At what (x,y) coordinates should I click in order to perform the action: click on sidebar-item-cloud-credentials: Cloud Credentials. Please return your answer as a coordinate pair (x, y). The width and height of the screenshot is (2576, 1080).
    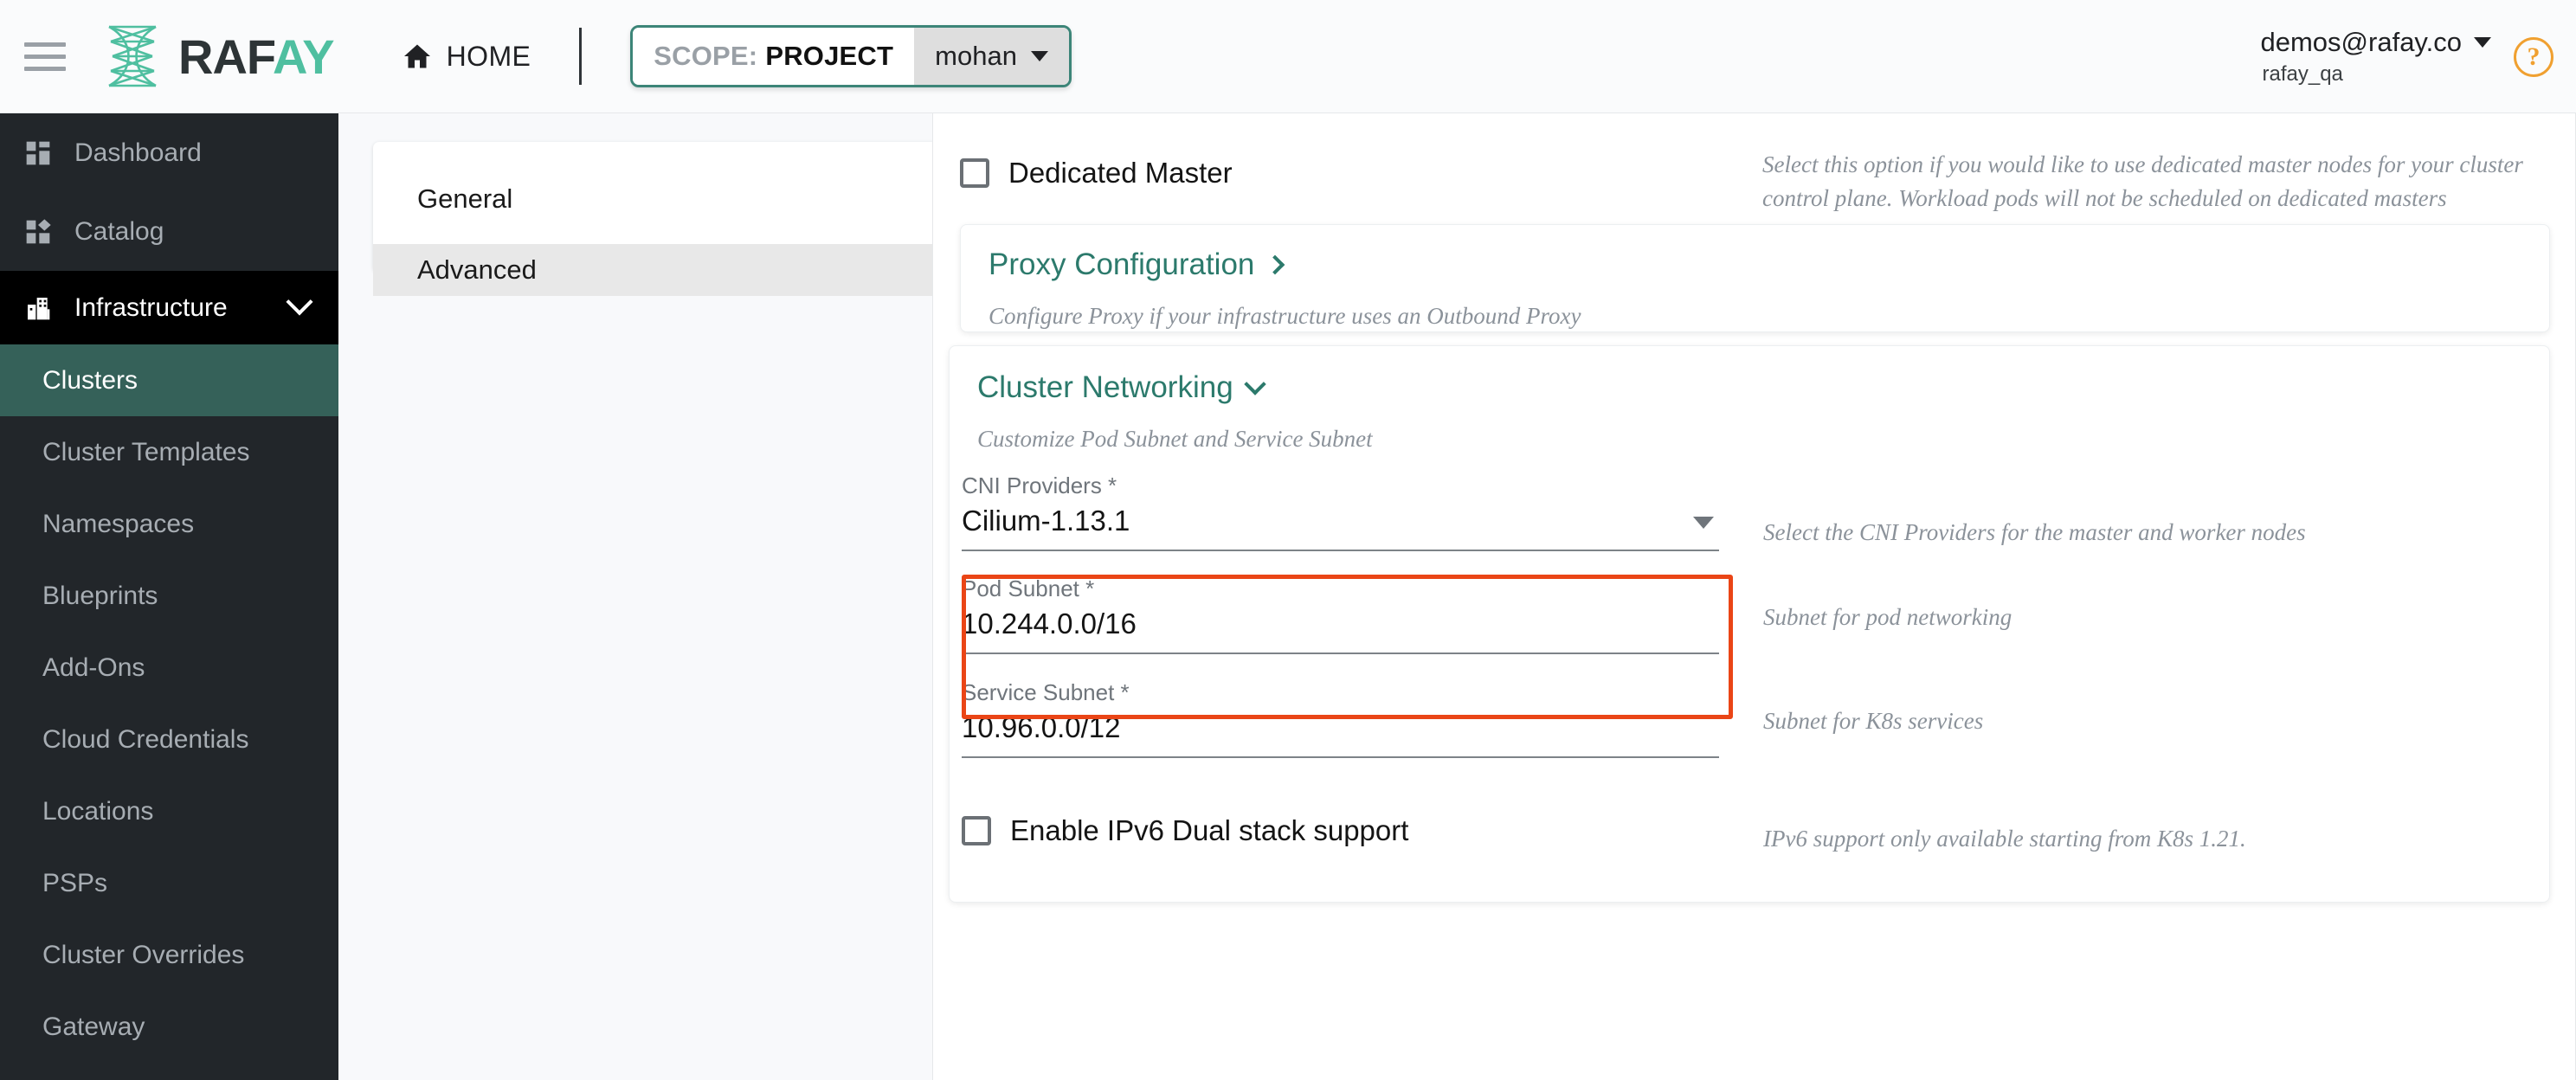
    Looking at the image, I should click on (169, 739).